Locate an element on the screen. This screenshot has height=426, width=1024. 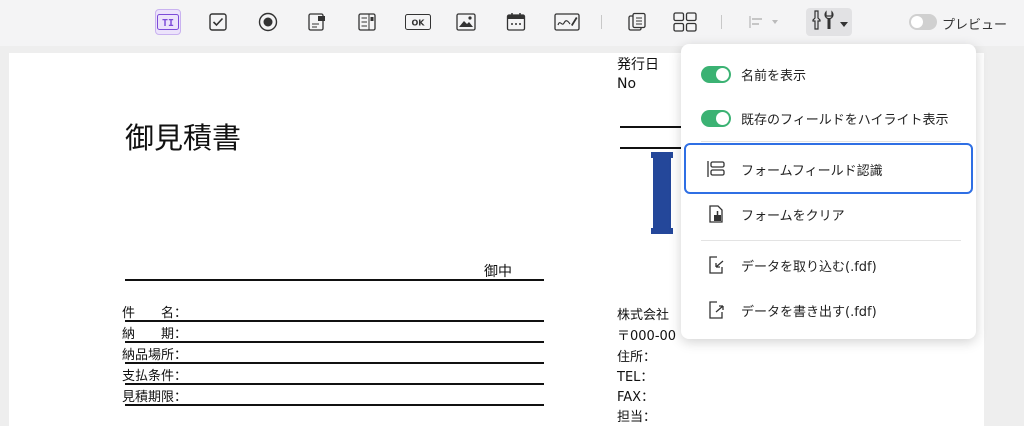
menu-item-label: フォームをクリア is located at coordinates (793, 216).